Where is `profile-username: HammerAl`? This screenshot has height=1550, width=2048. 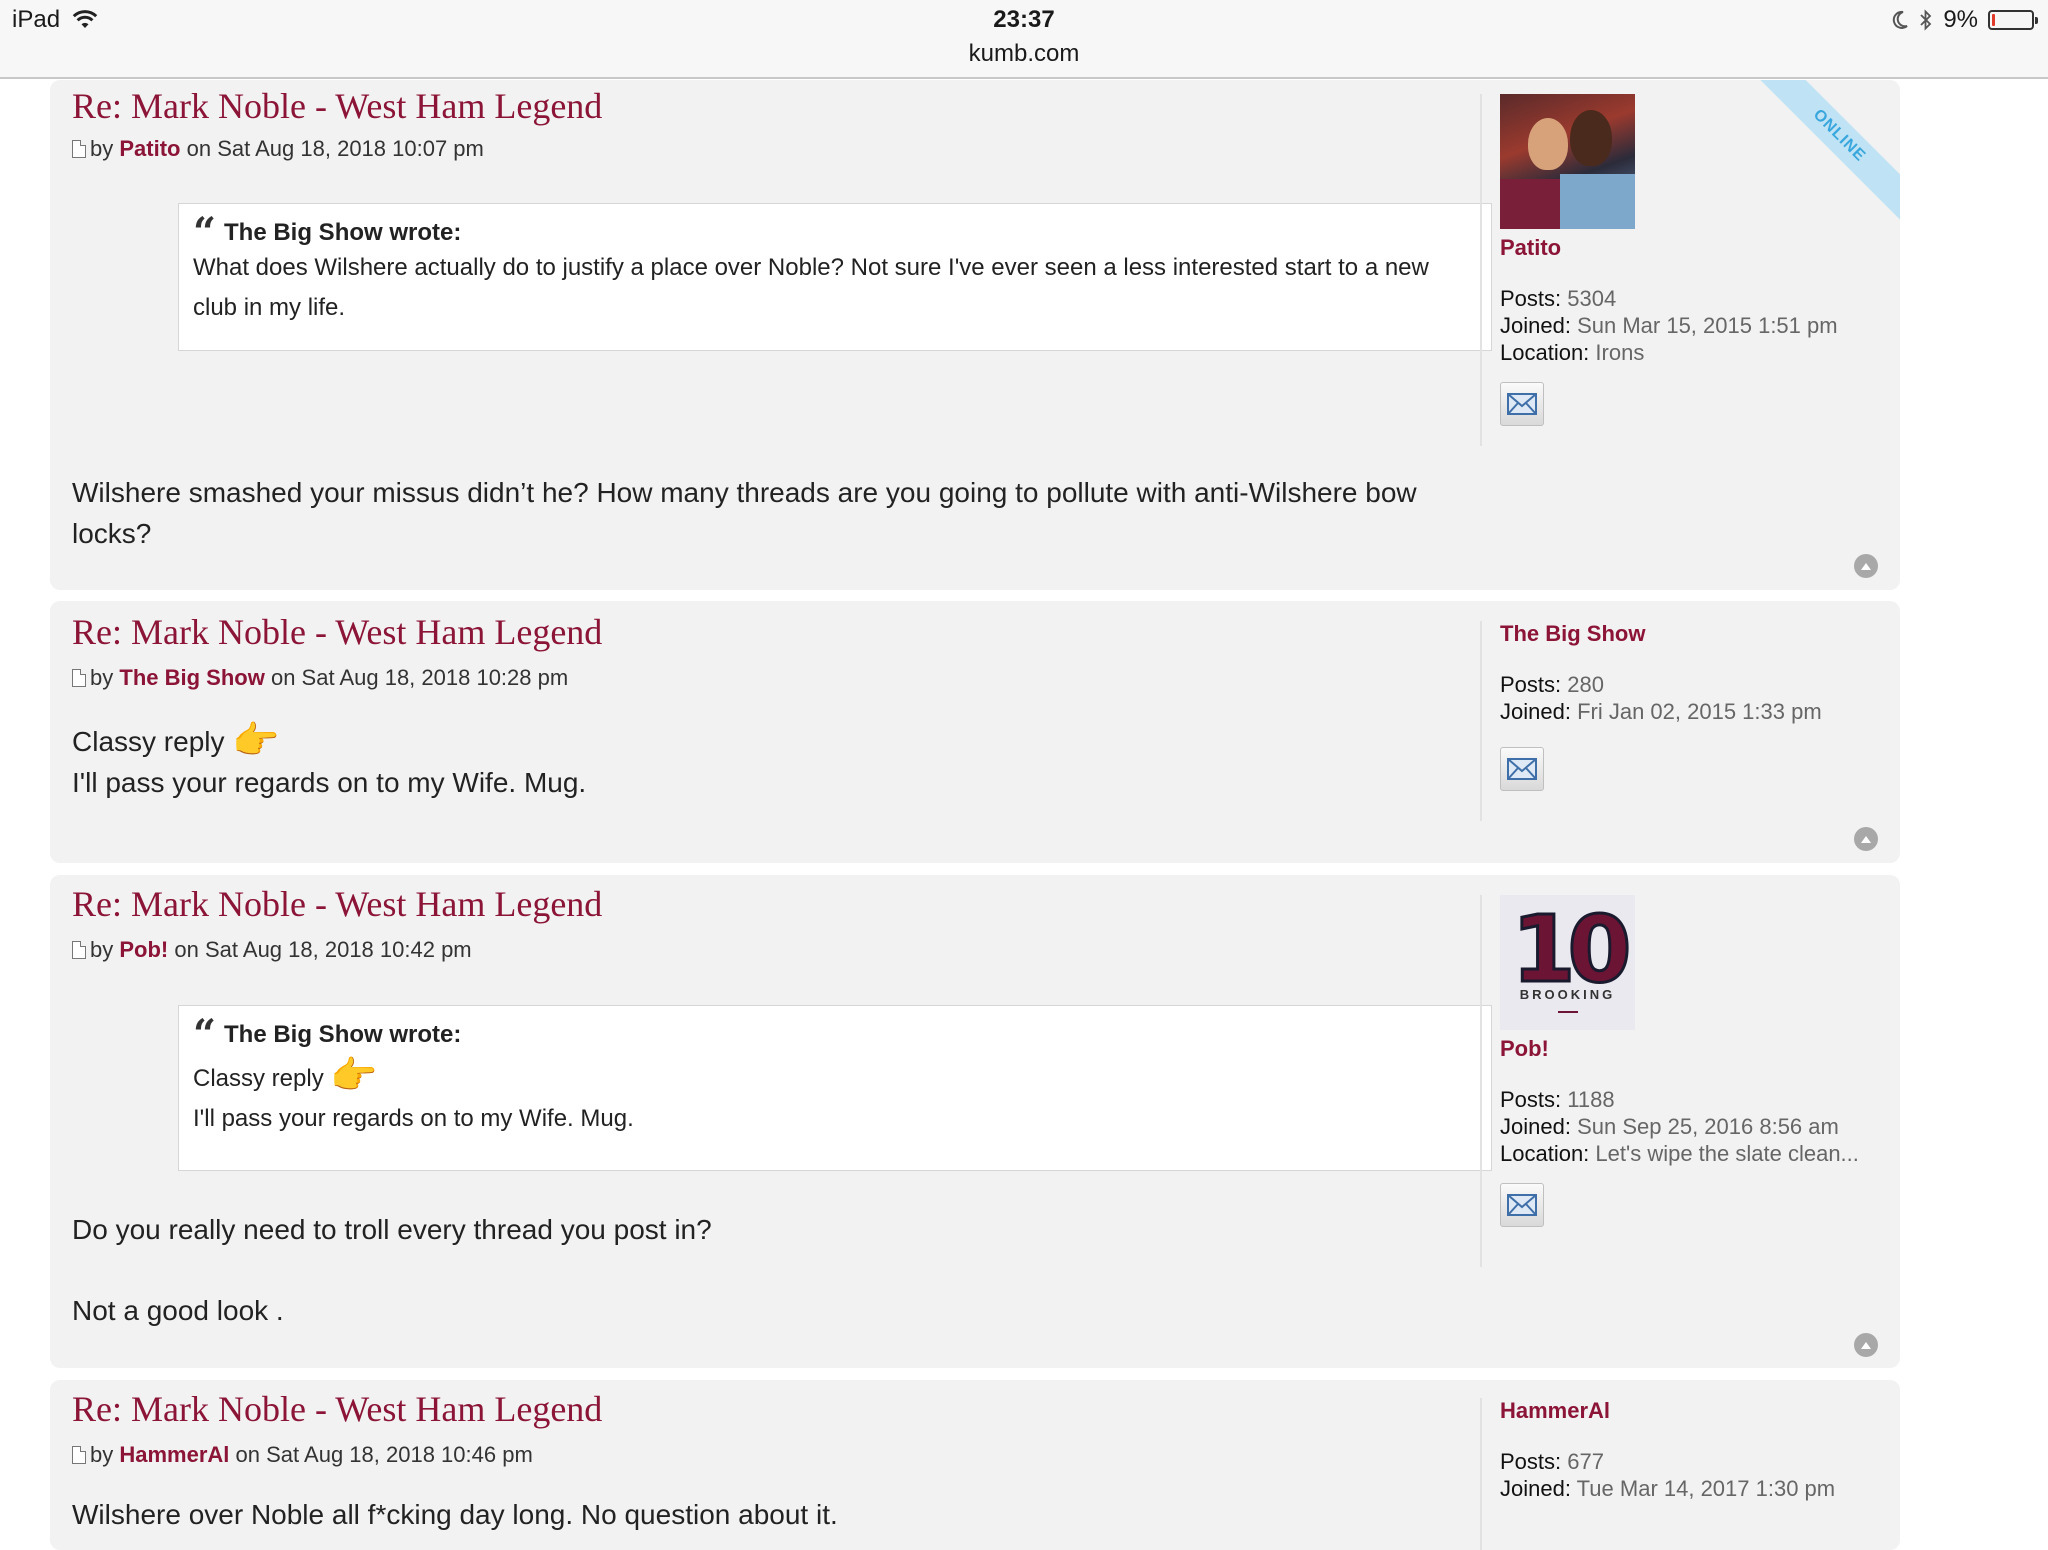
profile-username: HammerAl is located at coordinates (1690, 1411).